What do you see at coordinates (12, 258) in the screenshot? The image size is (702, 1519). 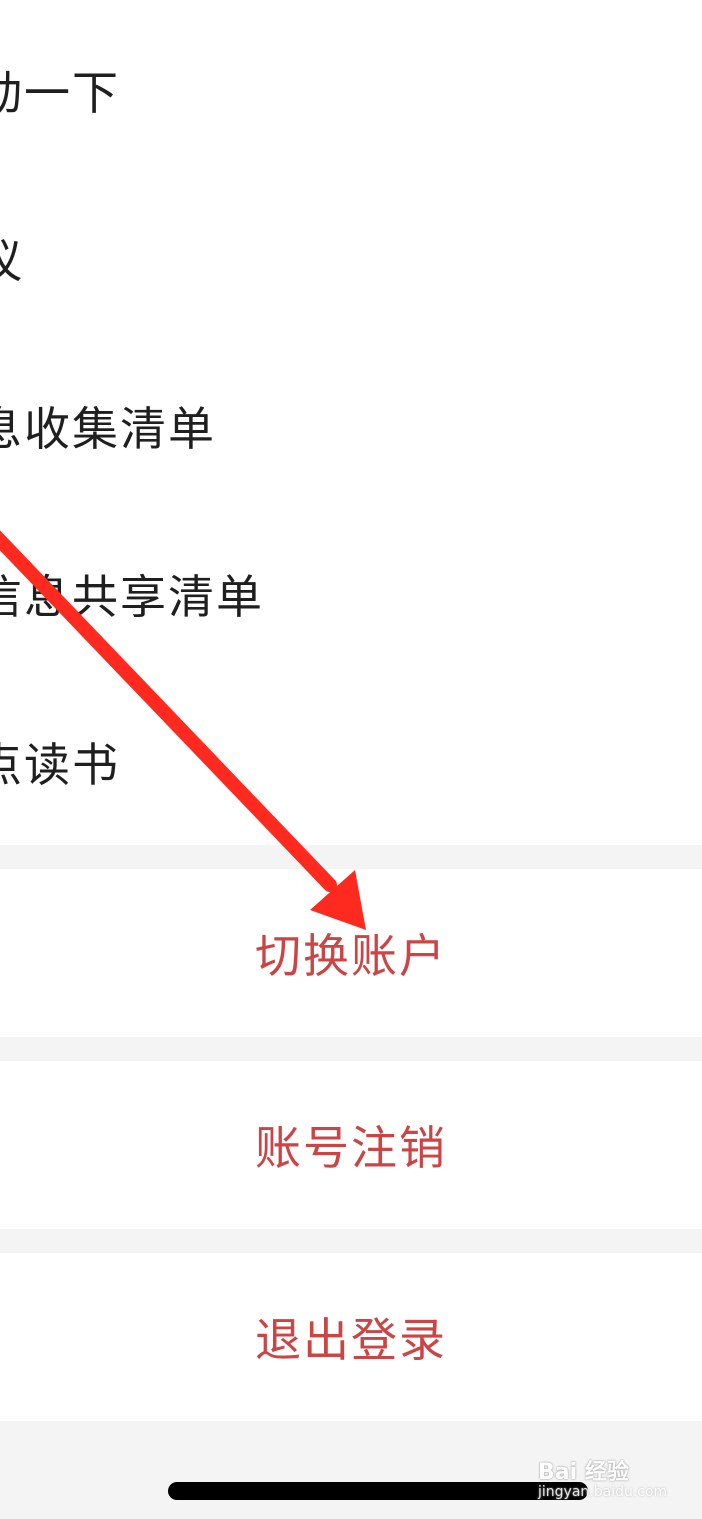 I see `menu-item-label: 议` at bounding box center [12, 258].